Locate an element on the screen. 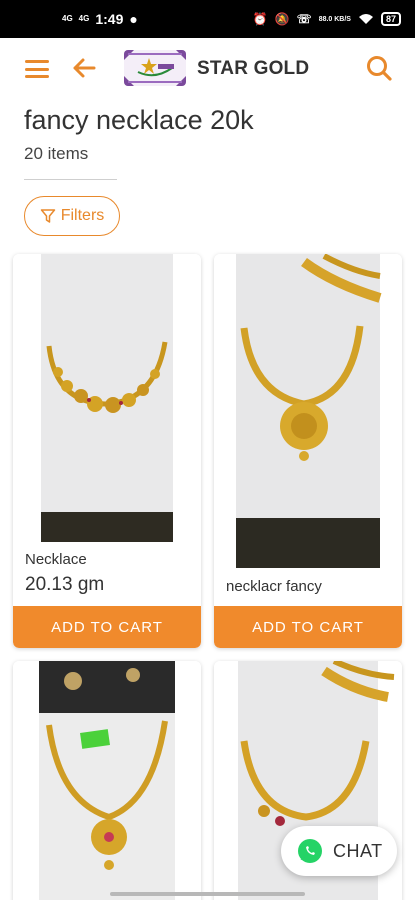  filters-label: Filters is located at coordinates (82, 215).